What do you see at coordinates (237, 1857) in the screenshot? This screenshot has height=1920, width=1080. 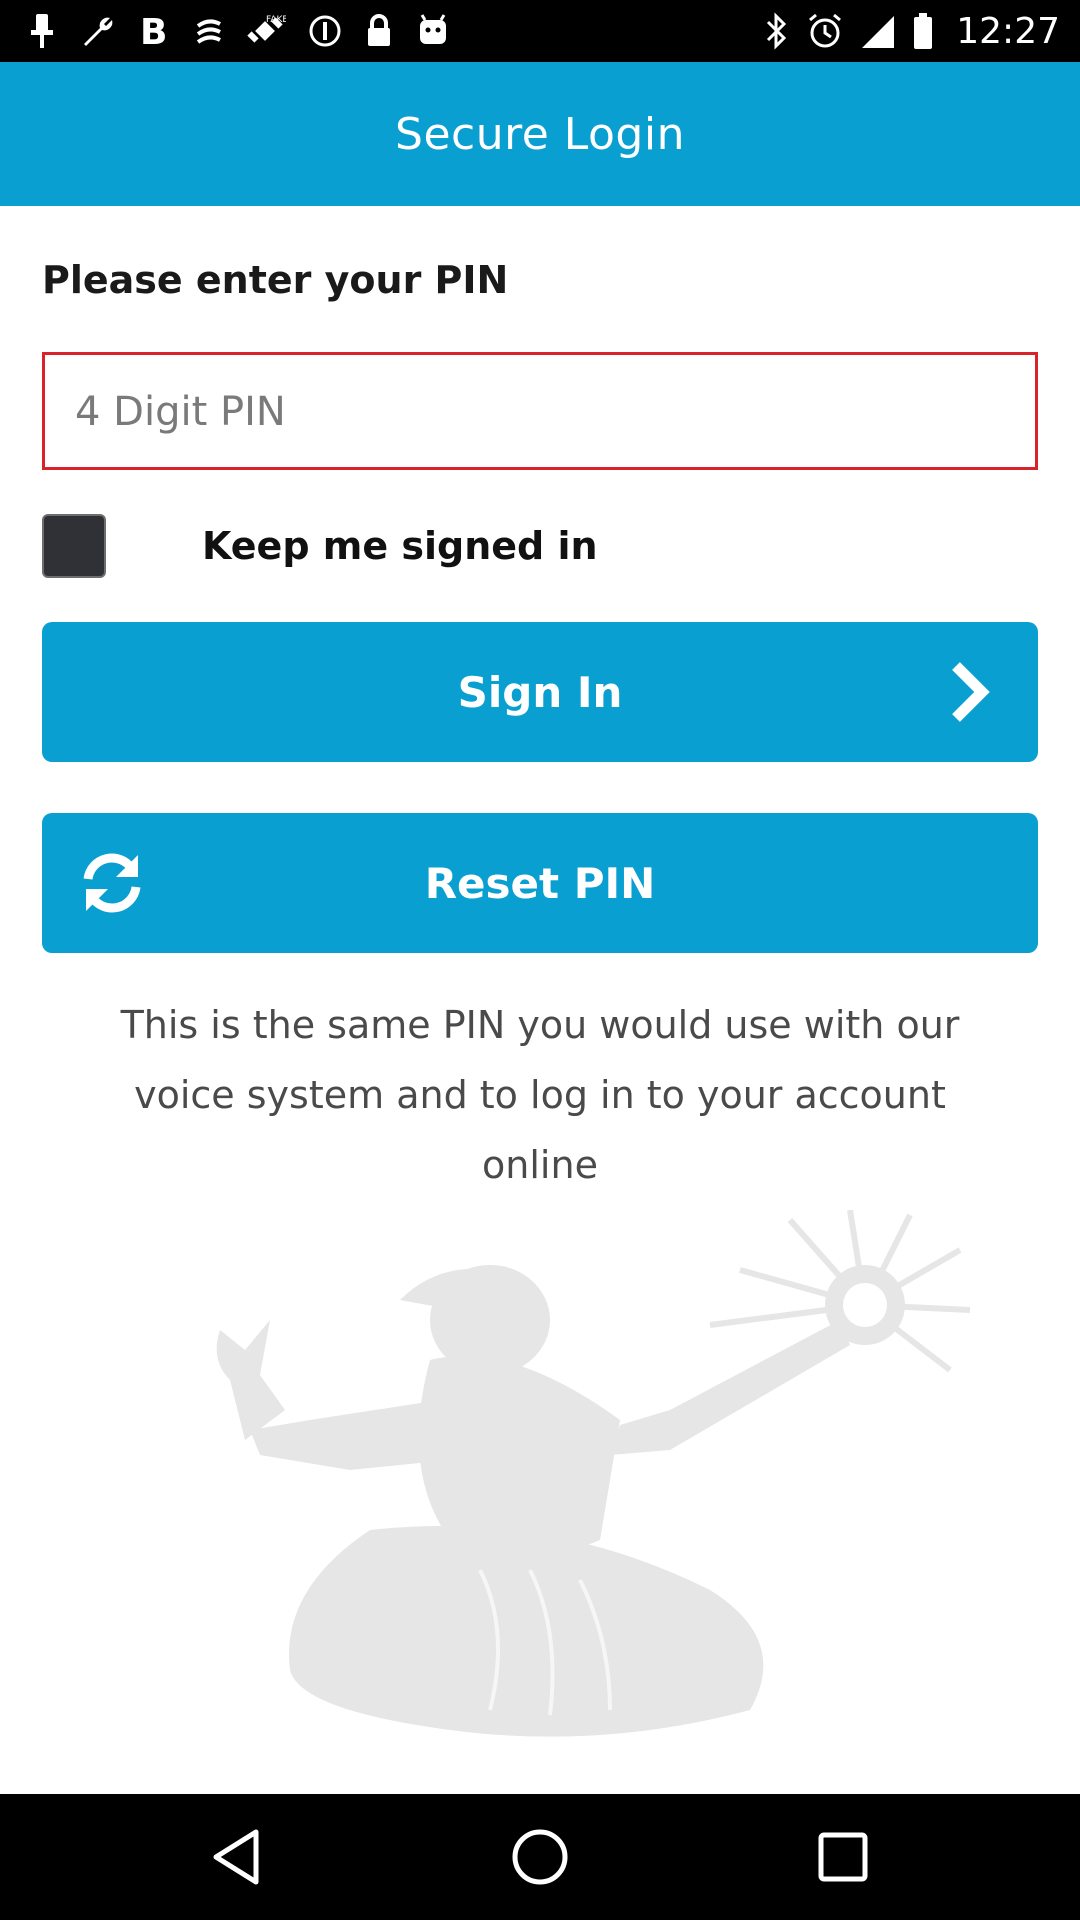 I see `back-icon` at bounding box center [237, 1857].